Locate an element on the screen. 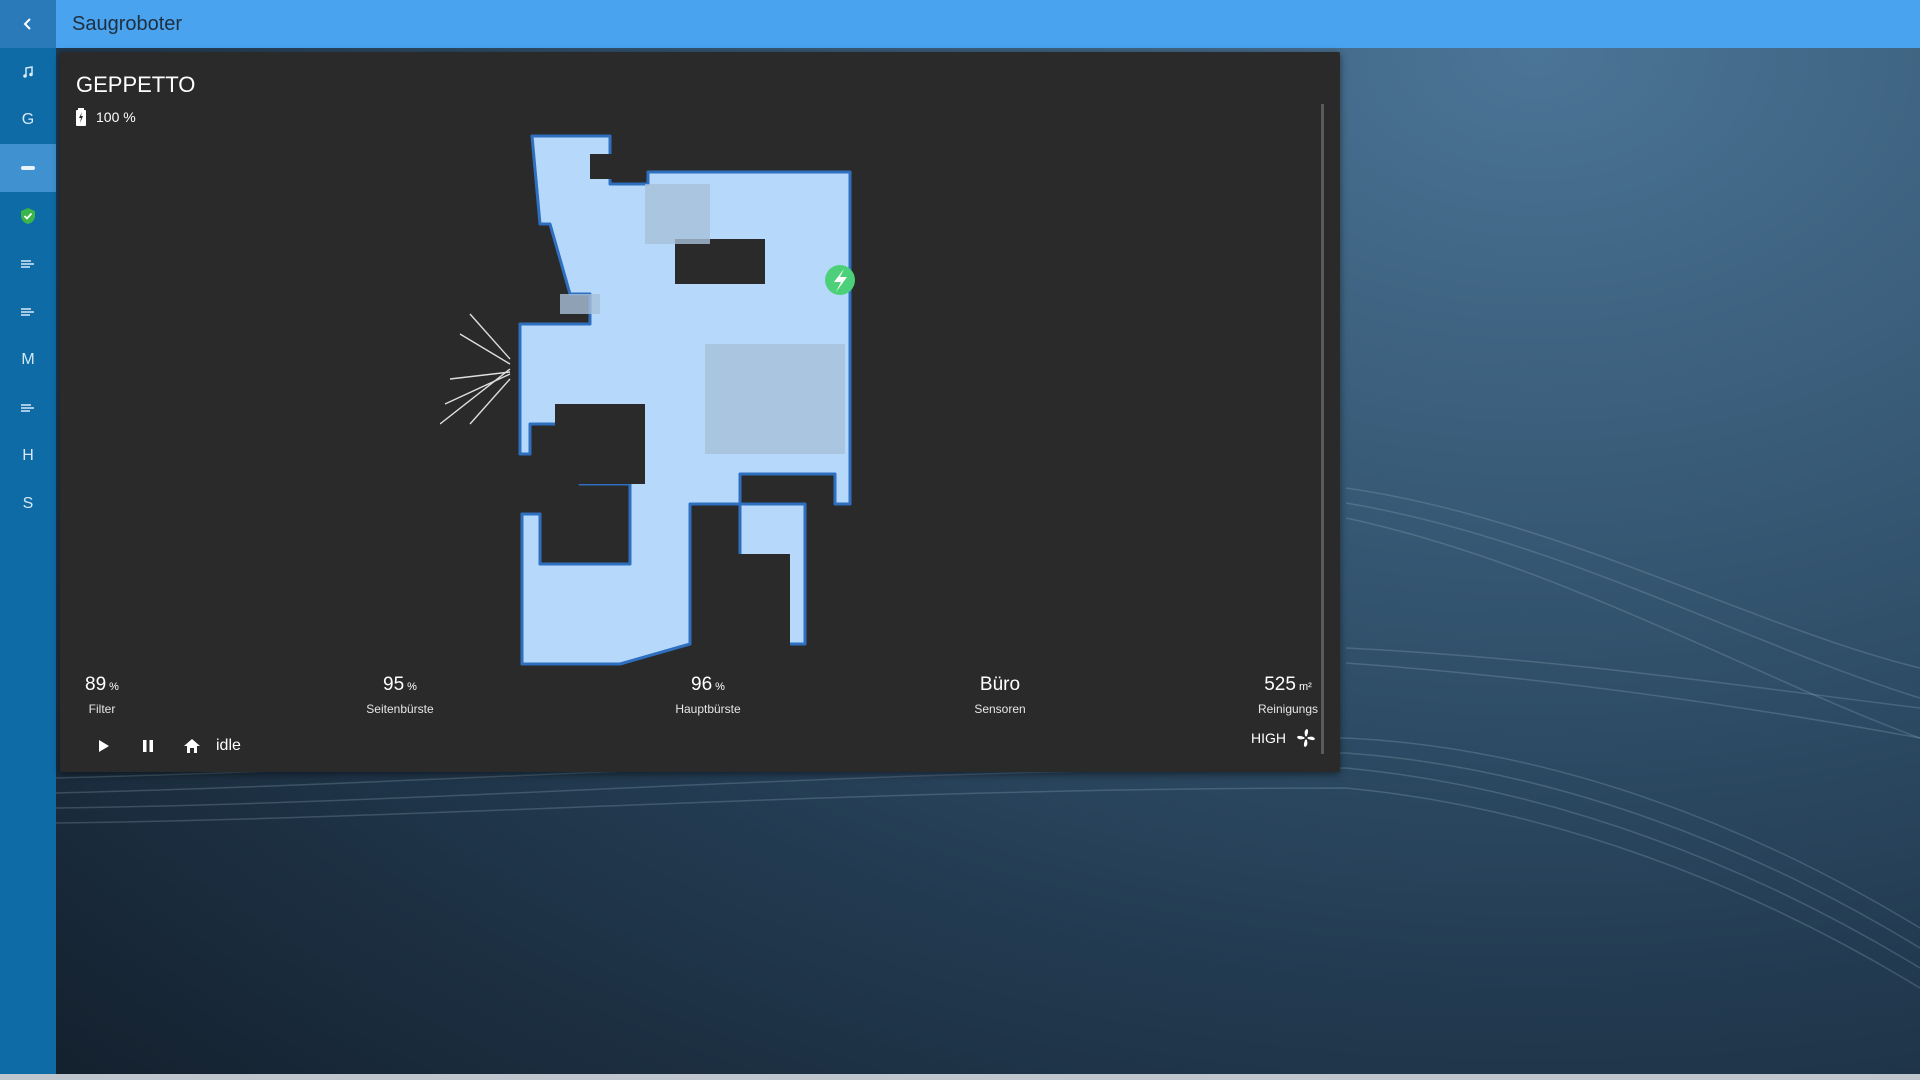  cleaning-unit: m² is located at coordinates (1305, 687).